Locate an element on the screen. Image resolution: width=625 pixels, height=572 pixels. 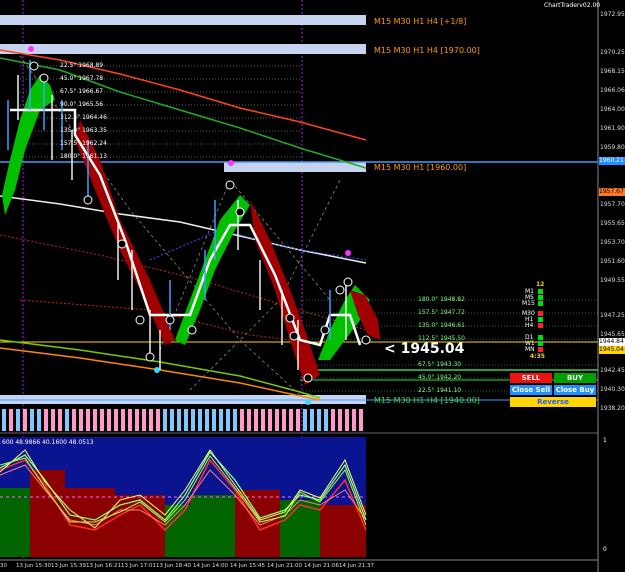
time-tick: 14 Jun 14:00 is located at coordinates (210, 566).